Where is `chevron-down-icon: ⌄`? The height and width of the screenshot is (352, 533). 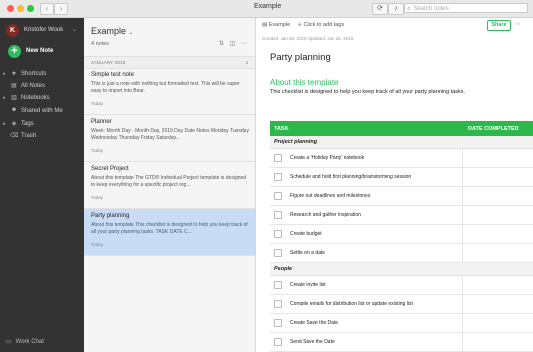
chevron-down-icon: ⌄ is located at coordinates (75, 30).